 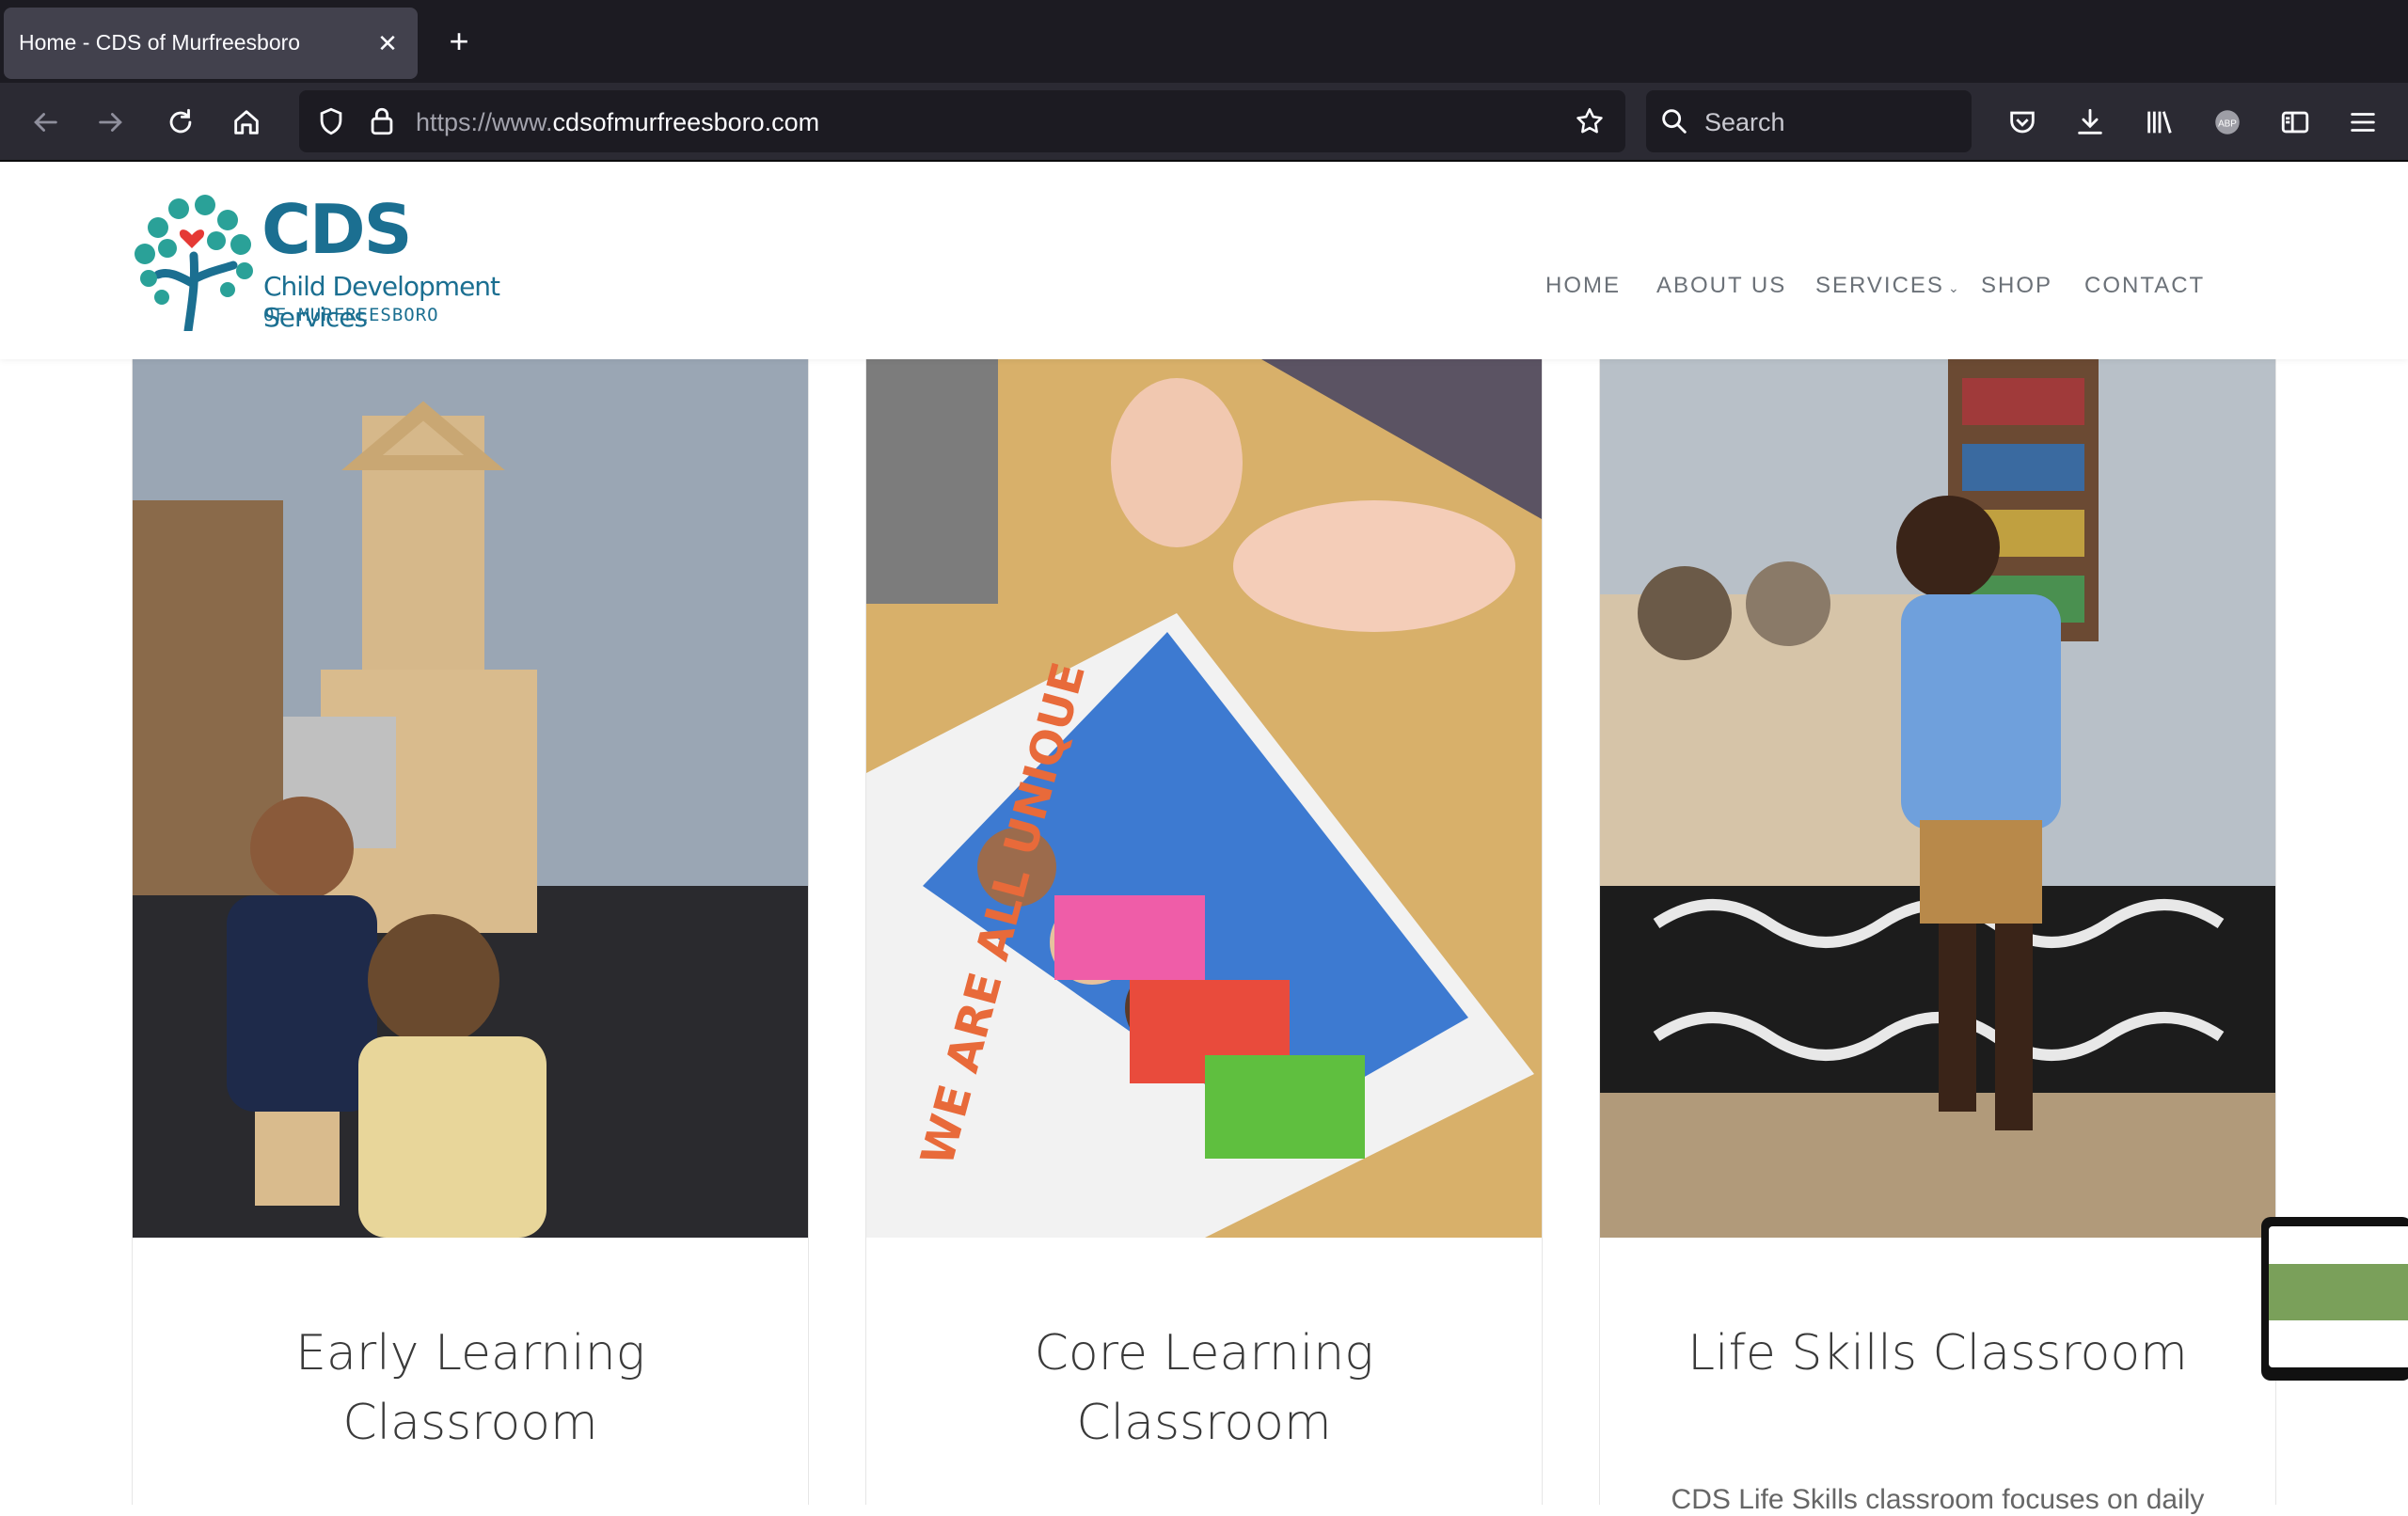 What do you see at coordinates (247, 122) in the screenshot?
I see `home-icon` at bounding box center [247, 122].